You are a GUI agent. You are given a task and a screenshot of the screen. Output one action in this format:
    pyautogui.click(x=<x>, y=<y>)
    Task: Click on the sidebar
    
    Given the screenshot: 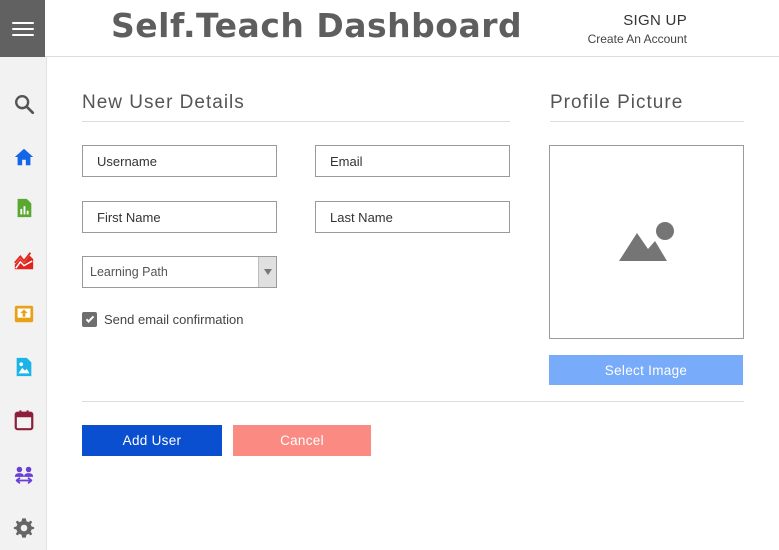 What is the action you would take?
    pyautogui.click(x=23, y=303)
    